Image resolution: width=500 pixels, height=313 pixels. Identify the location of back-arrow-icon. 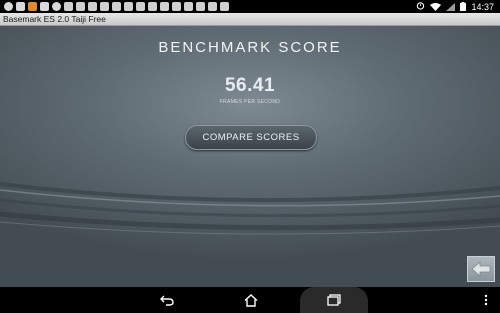
(481, 269).